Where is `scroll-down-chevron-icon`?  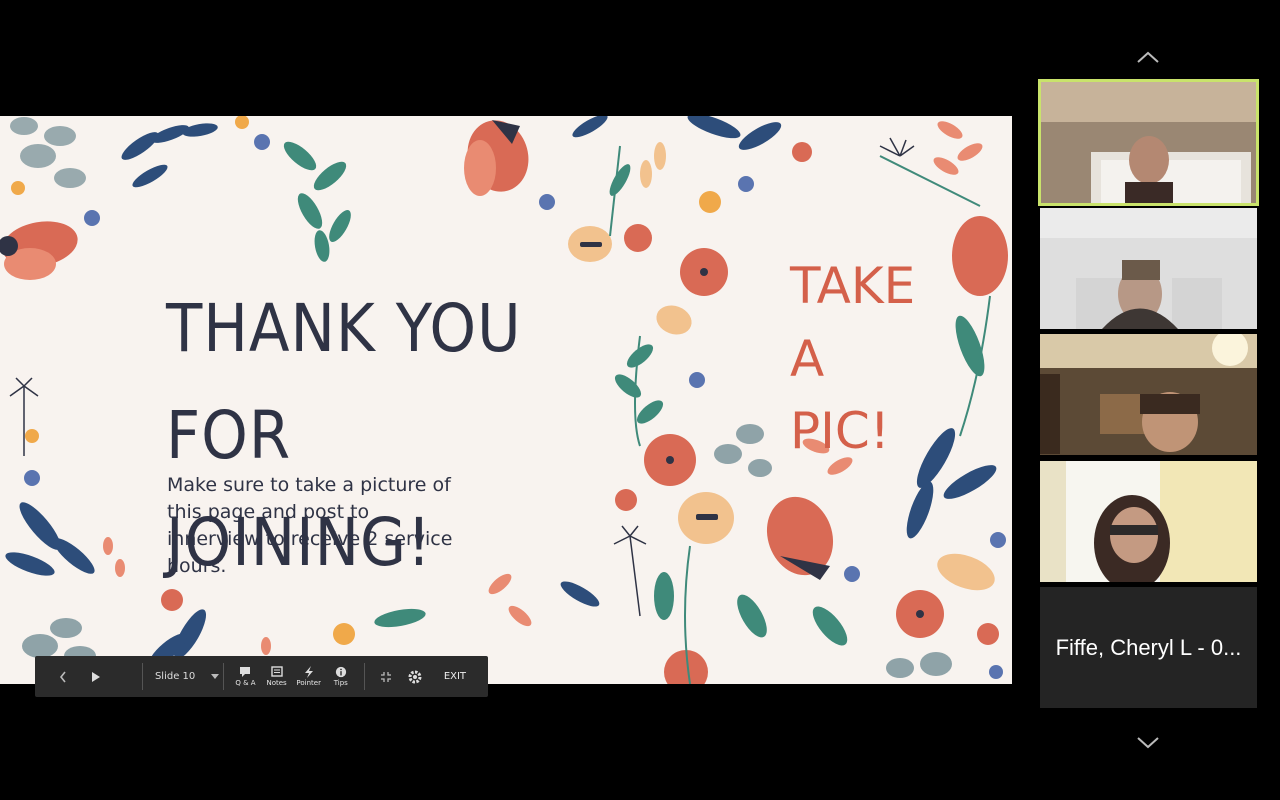
scroll-down-chevron-icon is located at coordinates (1148, 743).